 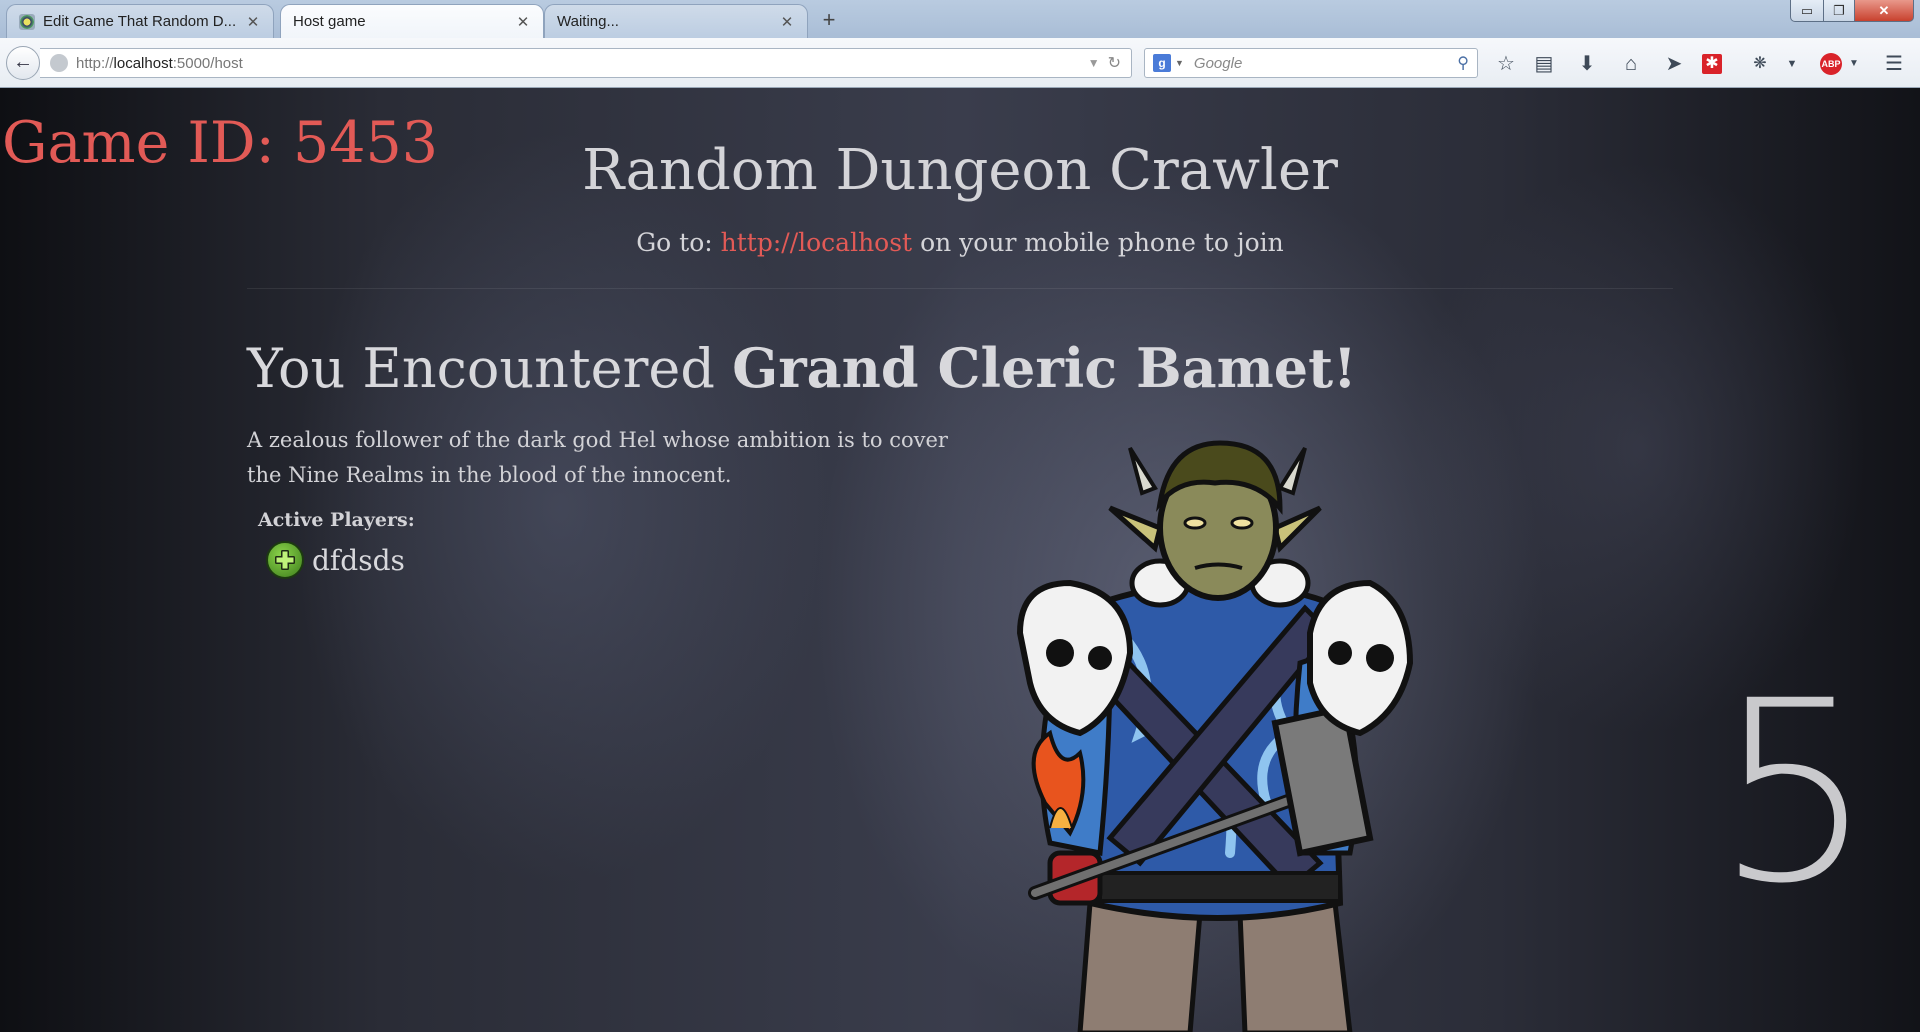 What do you see at coordinates (674, 242) in the screenshot?
I see `join-prefix: Go to:` at bounding box center [674, 242].